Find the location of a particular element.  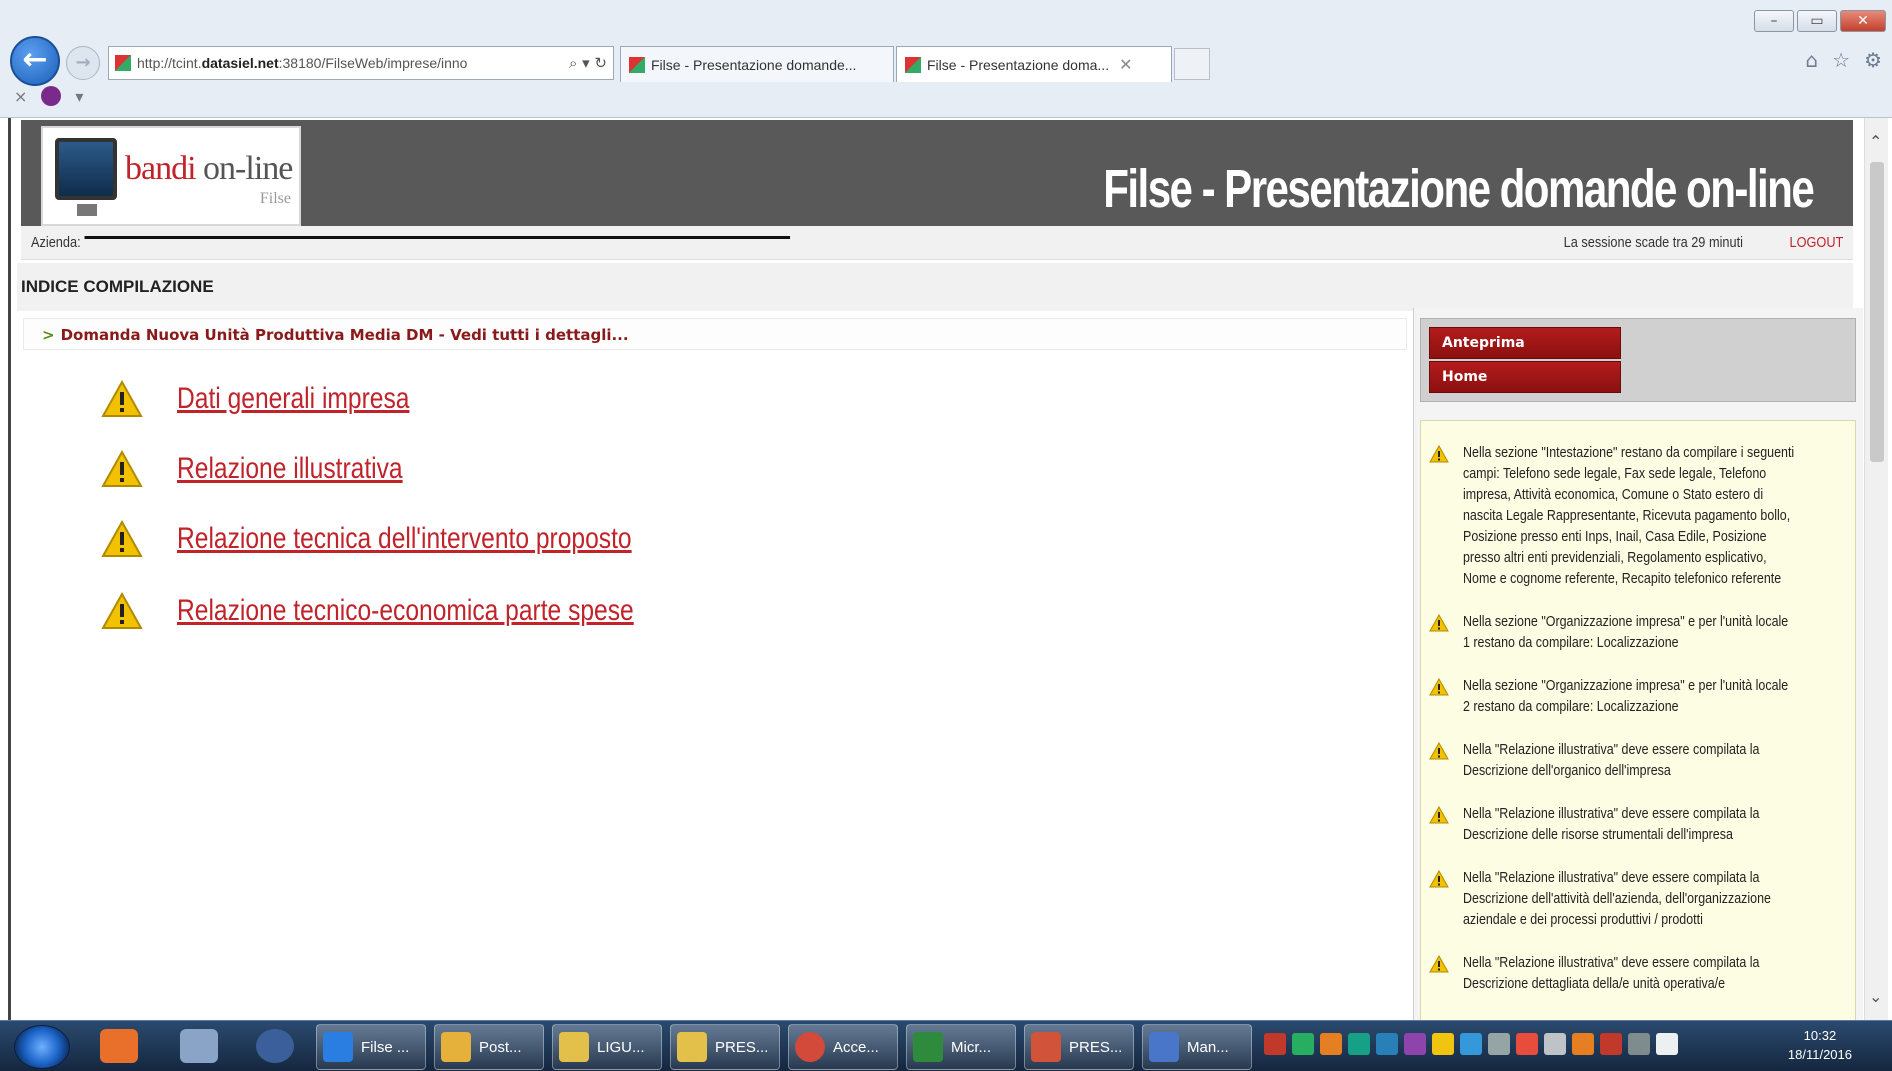

maximize-button: ▭ is located at coordinates (1817, 21).